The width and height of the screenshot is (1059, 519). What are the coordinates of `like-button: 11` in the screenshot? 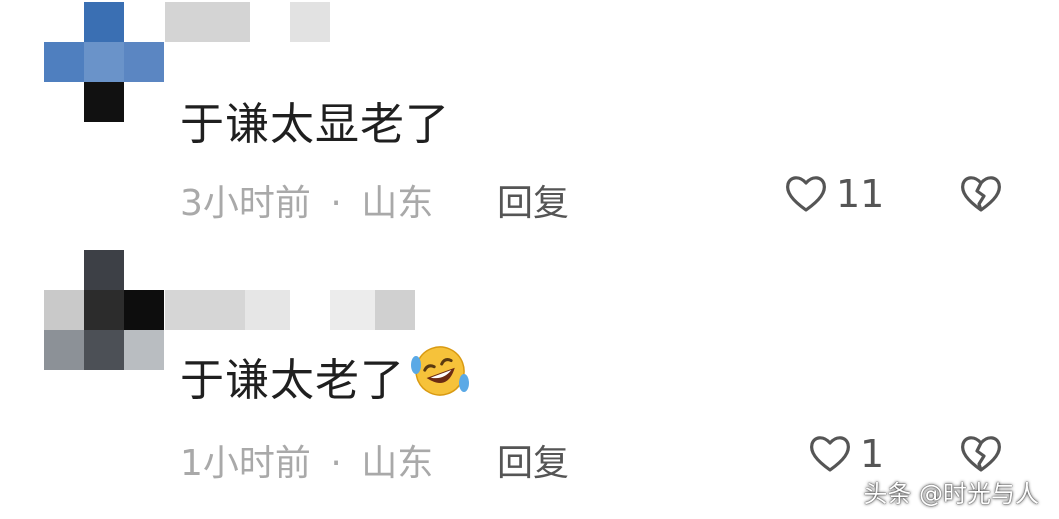 It's located at (833, 194).